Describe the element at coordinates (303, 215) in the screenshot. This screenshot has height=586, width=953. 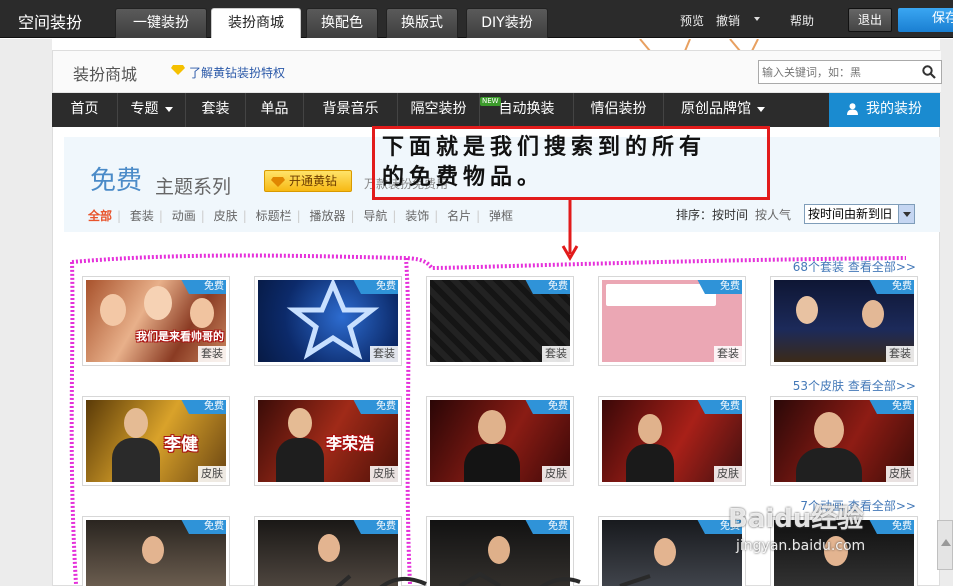
I see `category-filter: 全部 | 套装 | 动画 | 皮肤 | 标题栏 | 播放器 | 导航 | 装饰 | 名片 | 弹框` at that location.